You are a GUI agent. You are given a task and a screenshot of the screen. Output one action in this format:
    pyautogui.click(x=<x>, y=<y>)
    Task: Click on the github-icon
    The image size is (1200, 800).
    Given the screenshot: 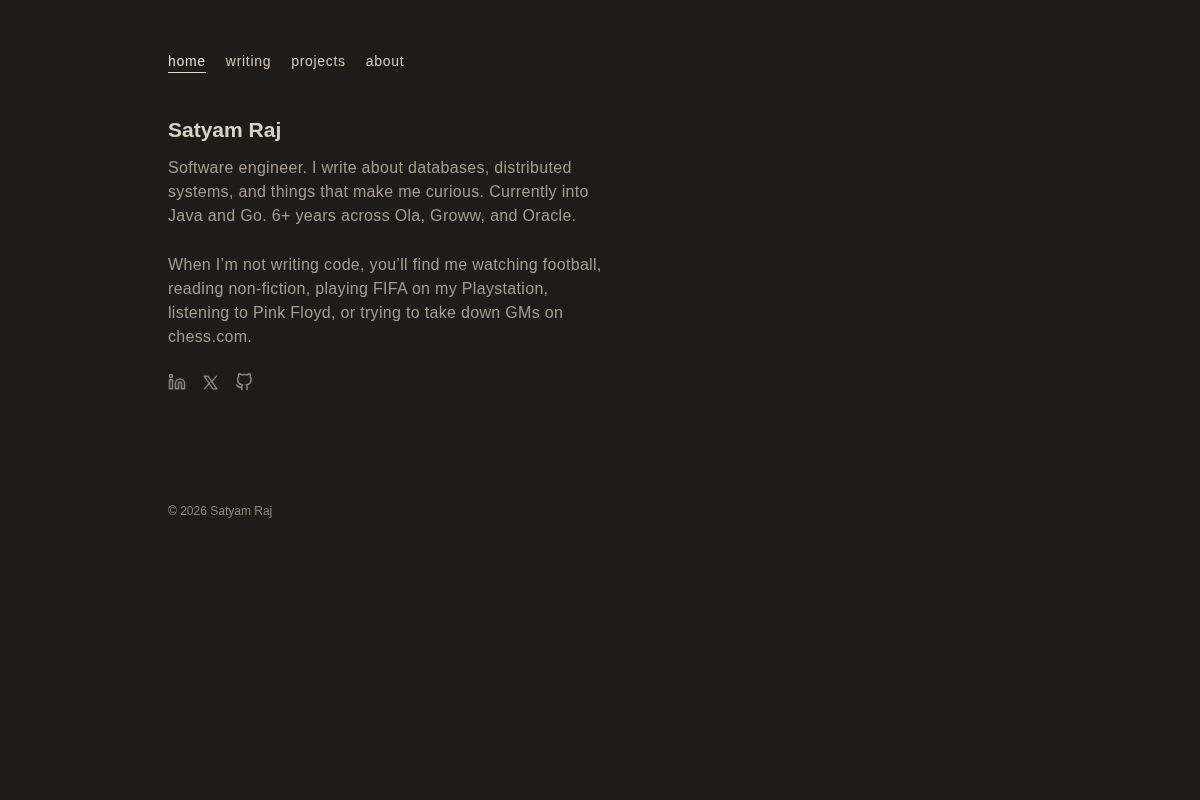 What is the action you would take?
    pyautogui.click(x=244, y=382)
    